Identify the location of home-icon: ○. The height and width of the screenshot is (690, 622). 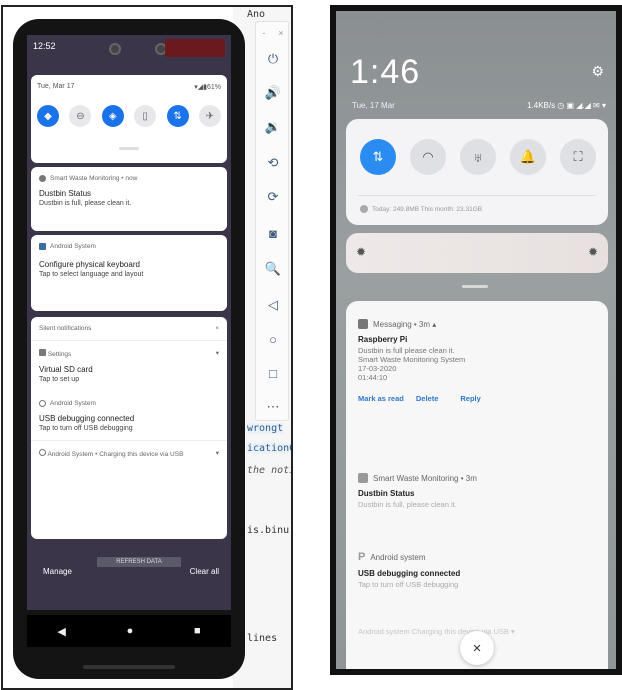
(273, 339).